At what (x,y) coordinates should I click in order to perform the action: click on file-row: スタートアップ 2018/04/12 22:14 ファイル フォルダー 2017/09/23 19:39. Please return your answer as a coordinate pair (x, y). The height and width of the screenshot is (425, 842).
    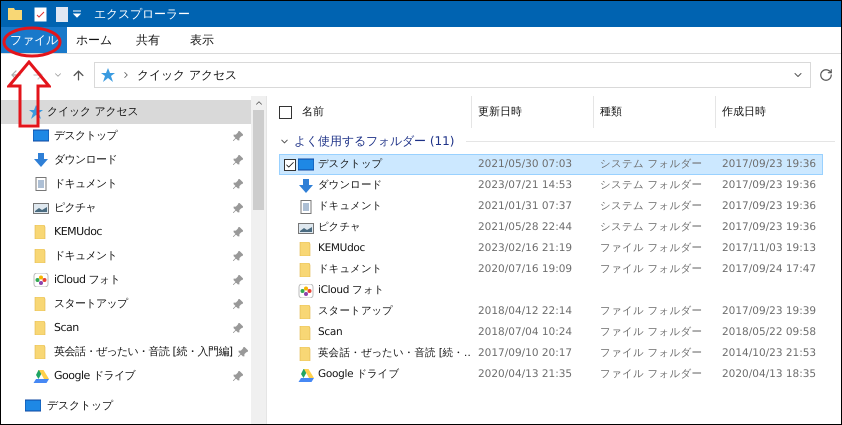
    Looking at the image, I should click on (551, 311).